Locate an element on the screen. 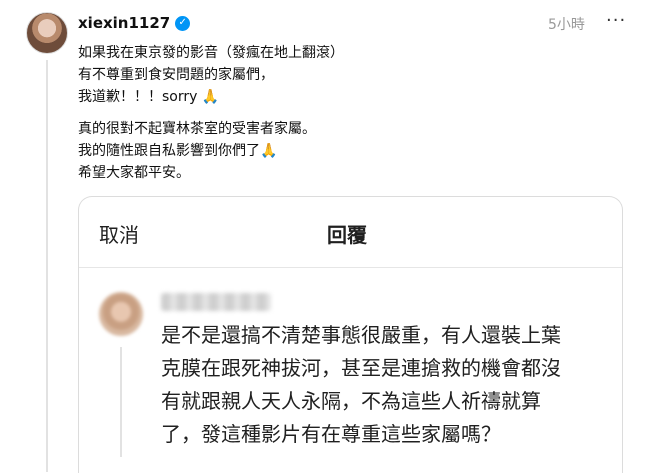 The image size is (656, 473). more-options-icon: ··· is located at coordinates (616, 20).